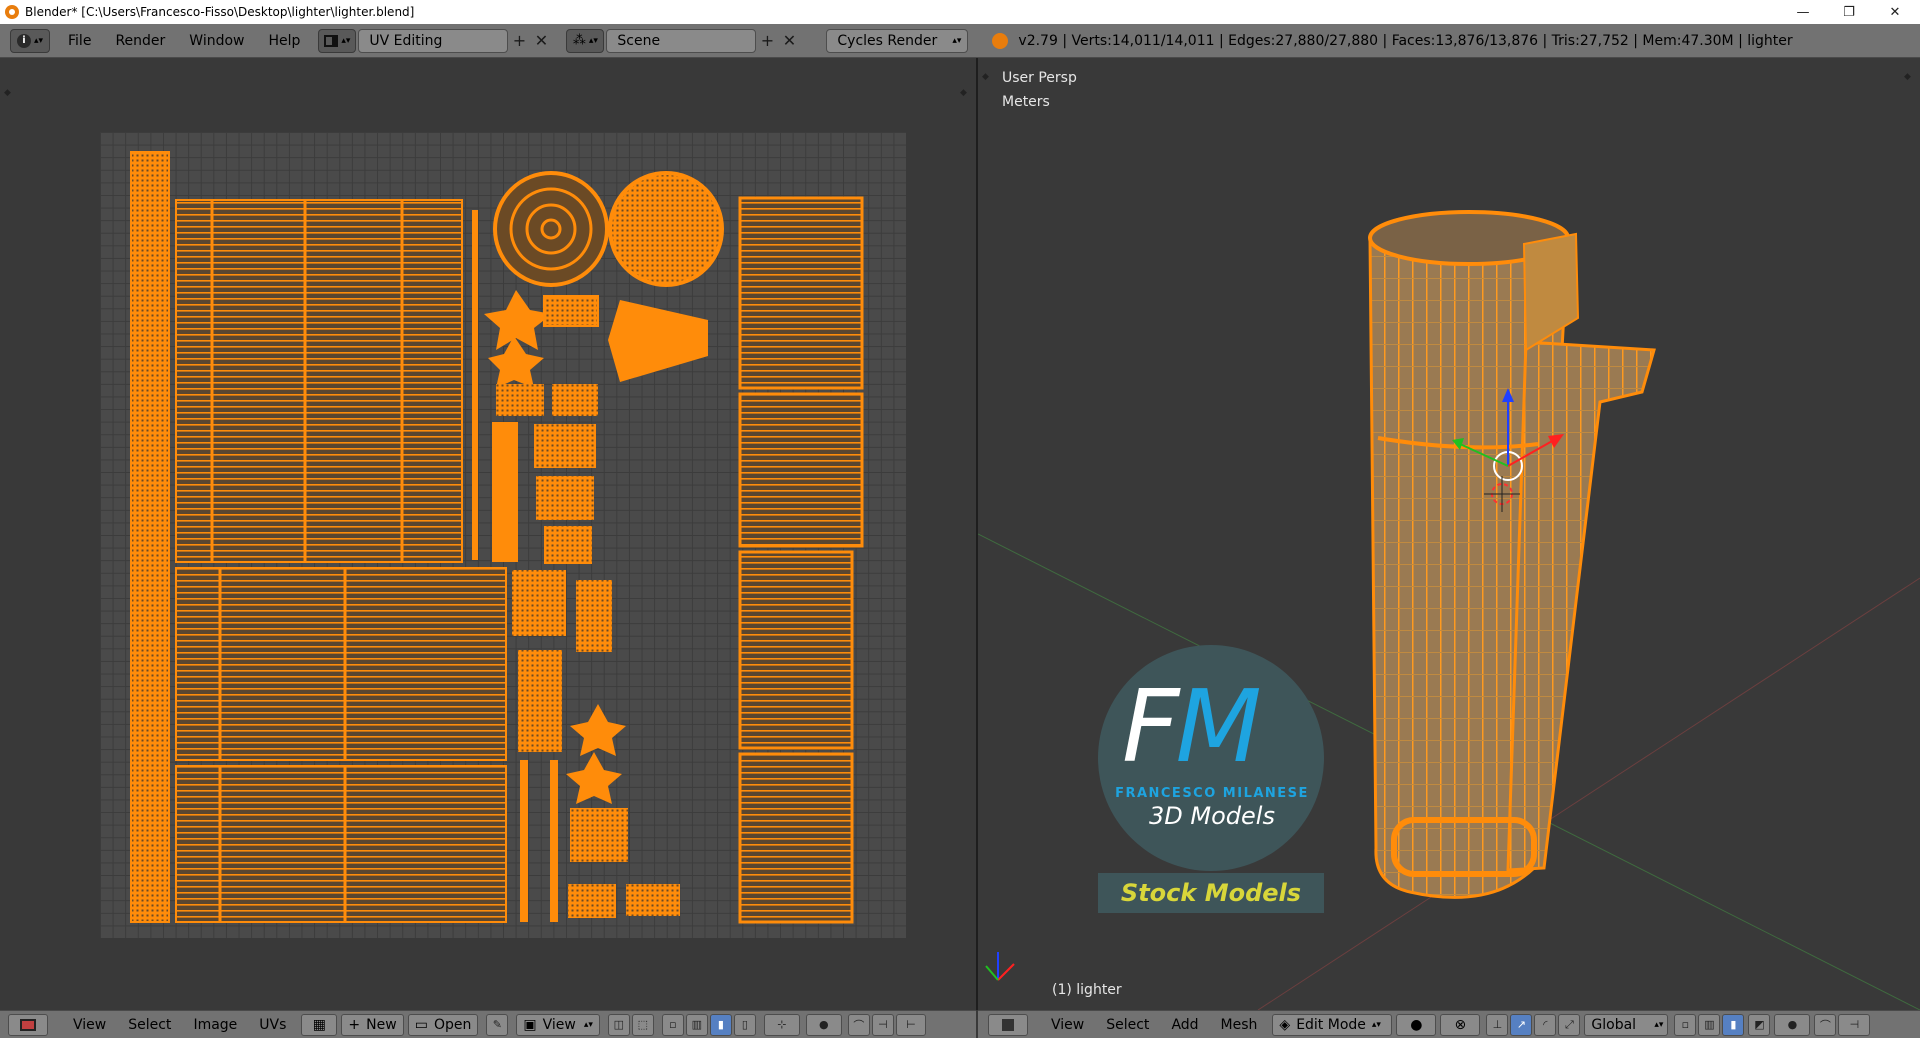 The width and height of the screenshot is (1920, 1038). What do you see at coordinates (372, 1024) in the screenshot?
I see `new-image-button: + New` at bounding box center [372, 1024].